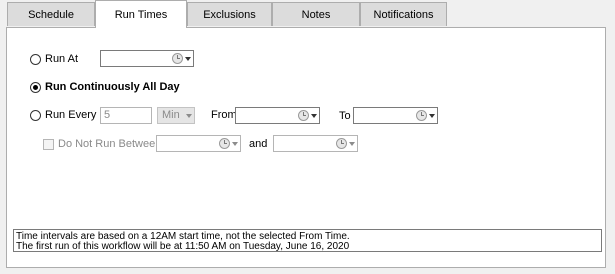  Describe the element at coordinates (110, 144) in the screenshot. I see `do-not-run-between-label: Do Not Run Between` at that location.